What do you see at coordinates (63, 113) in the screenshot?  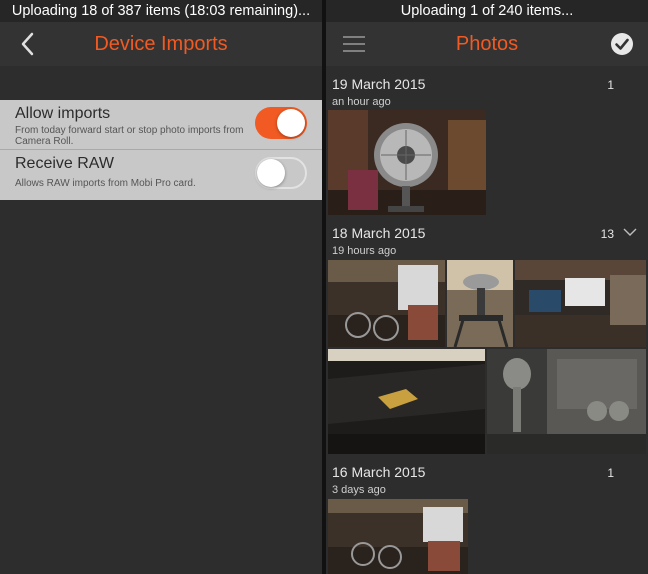 I see `setting-label: Allow imports` at bounding box center [63, 113].